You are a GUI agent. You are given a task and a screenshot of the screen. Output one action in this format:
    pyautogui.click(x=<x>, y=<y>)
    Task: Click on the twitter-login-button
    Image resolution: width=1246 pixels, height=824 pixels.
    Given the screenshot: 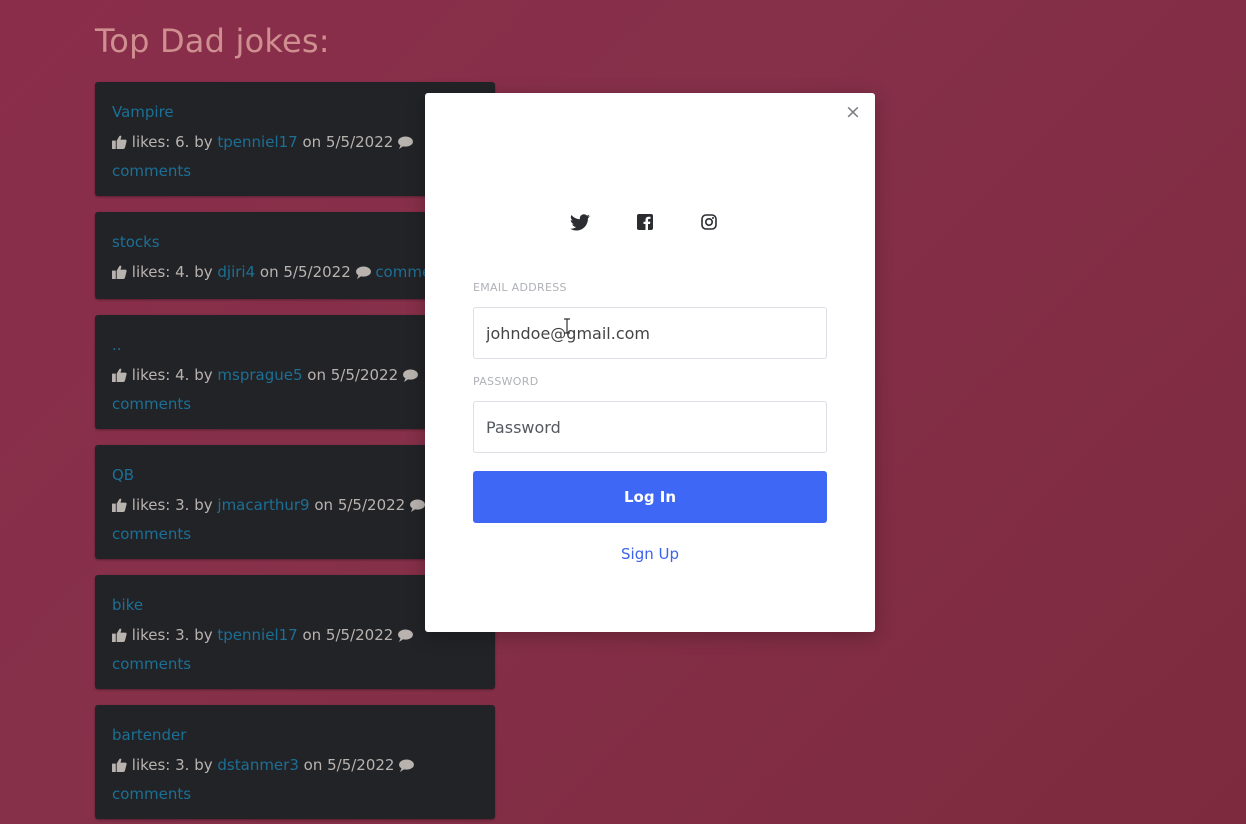 What is the action you would take?
    pyautogui.click(x=580, y=224)
    